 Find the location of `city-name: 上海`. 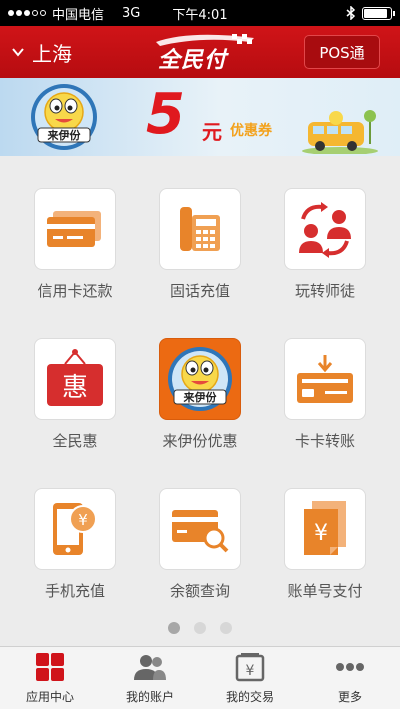

city-name: 上海 is located at coordinates (52, 53).